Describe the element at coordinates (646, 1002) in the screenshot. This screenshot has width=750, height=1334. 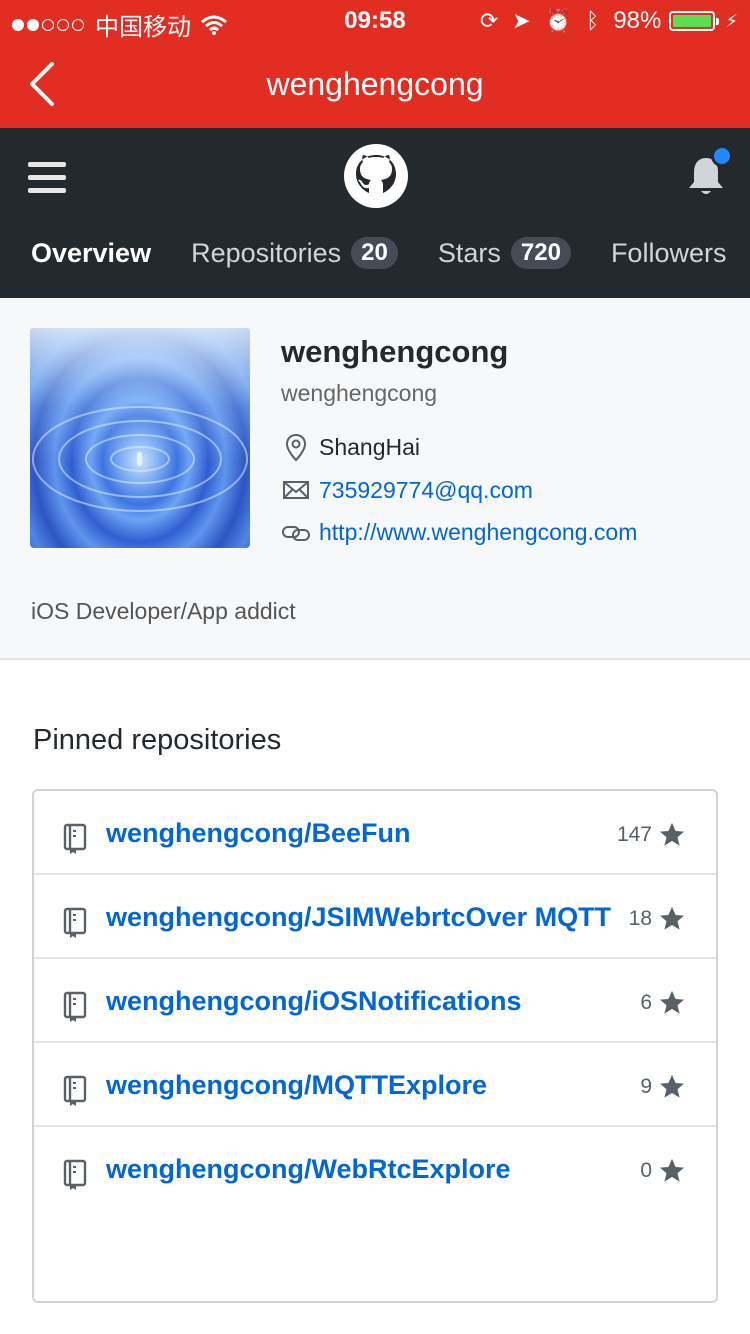
I see `repo-star-count: 6` at that location.